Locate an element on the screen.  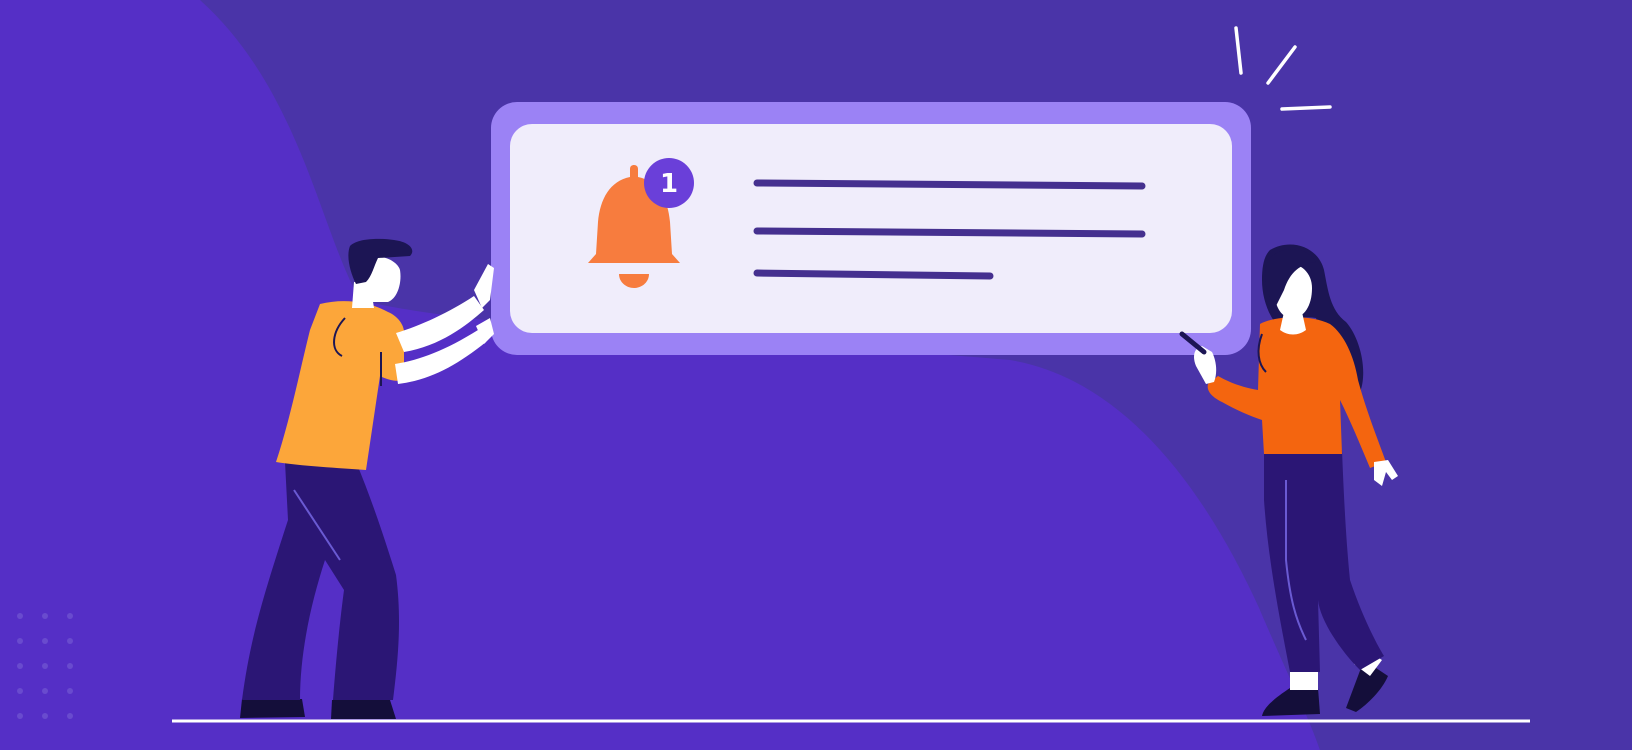
notification-badge: 1 is located at coordinates (669, 183).